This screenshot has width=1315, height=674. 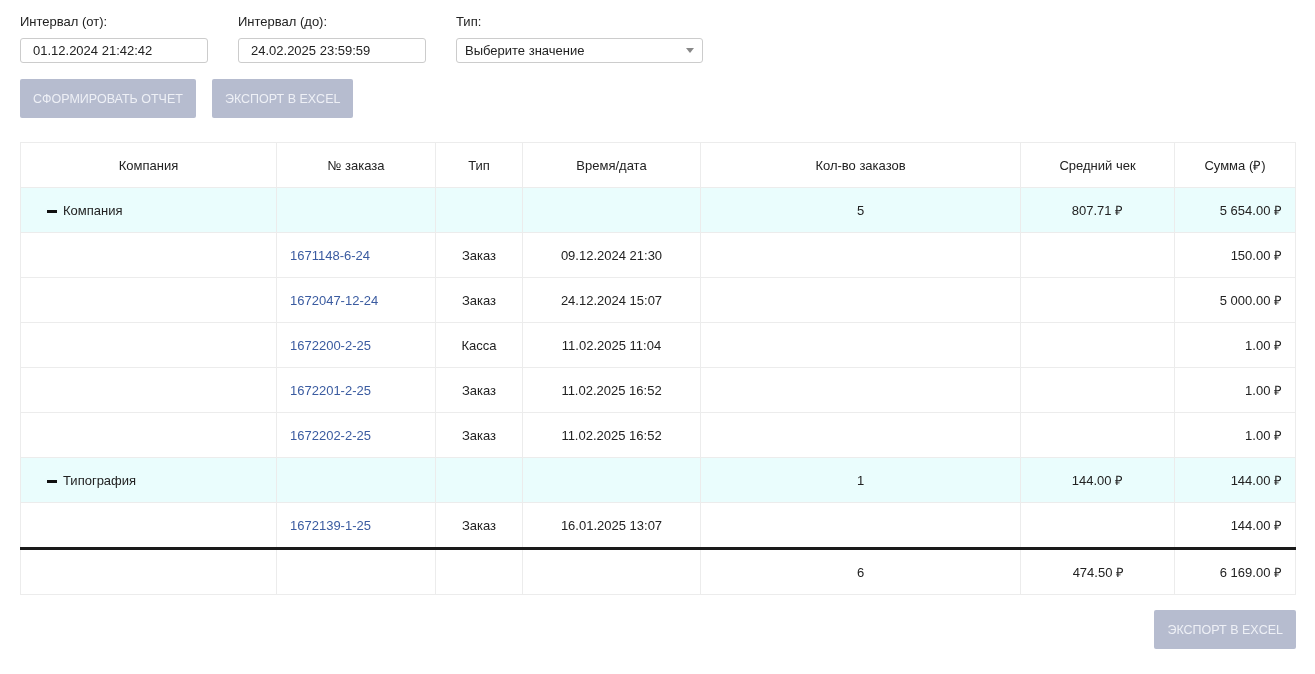 I want to click on order-datetime: 16.01.2025 13:07, so click(x=611, y=525).